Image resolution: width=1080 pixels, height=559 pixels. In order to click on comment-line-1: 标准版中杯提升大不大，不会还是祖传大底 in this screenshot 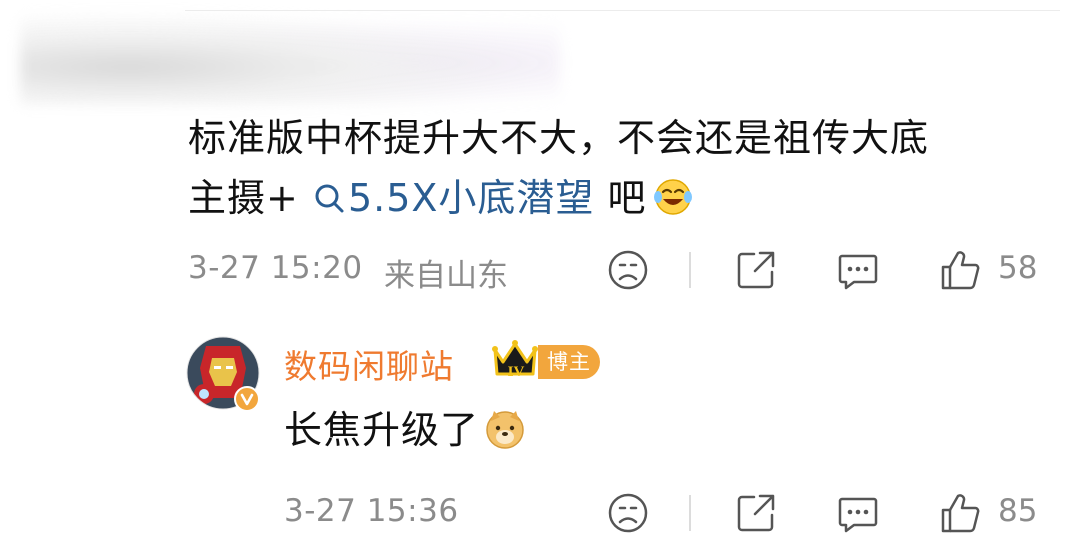, I will do `click(559, 138)`.